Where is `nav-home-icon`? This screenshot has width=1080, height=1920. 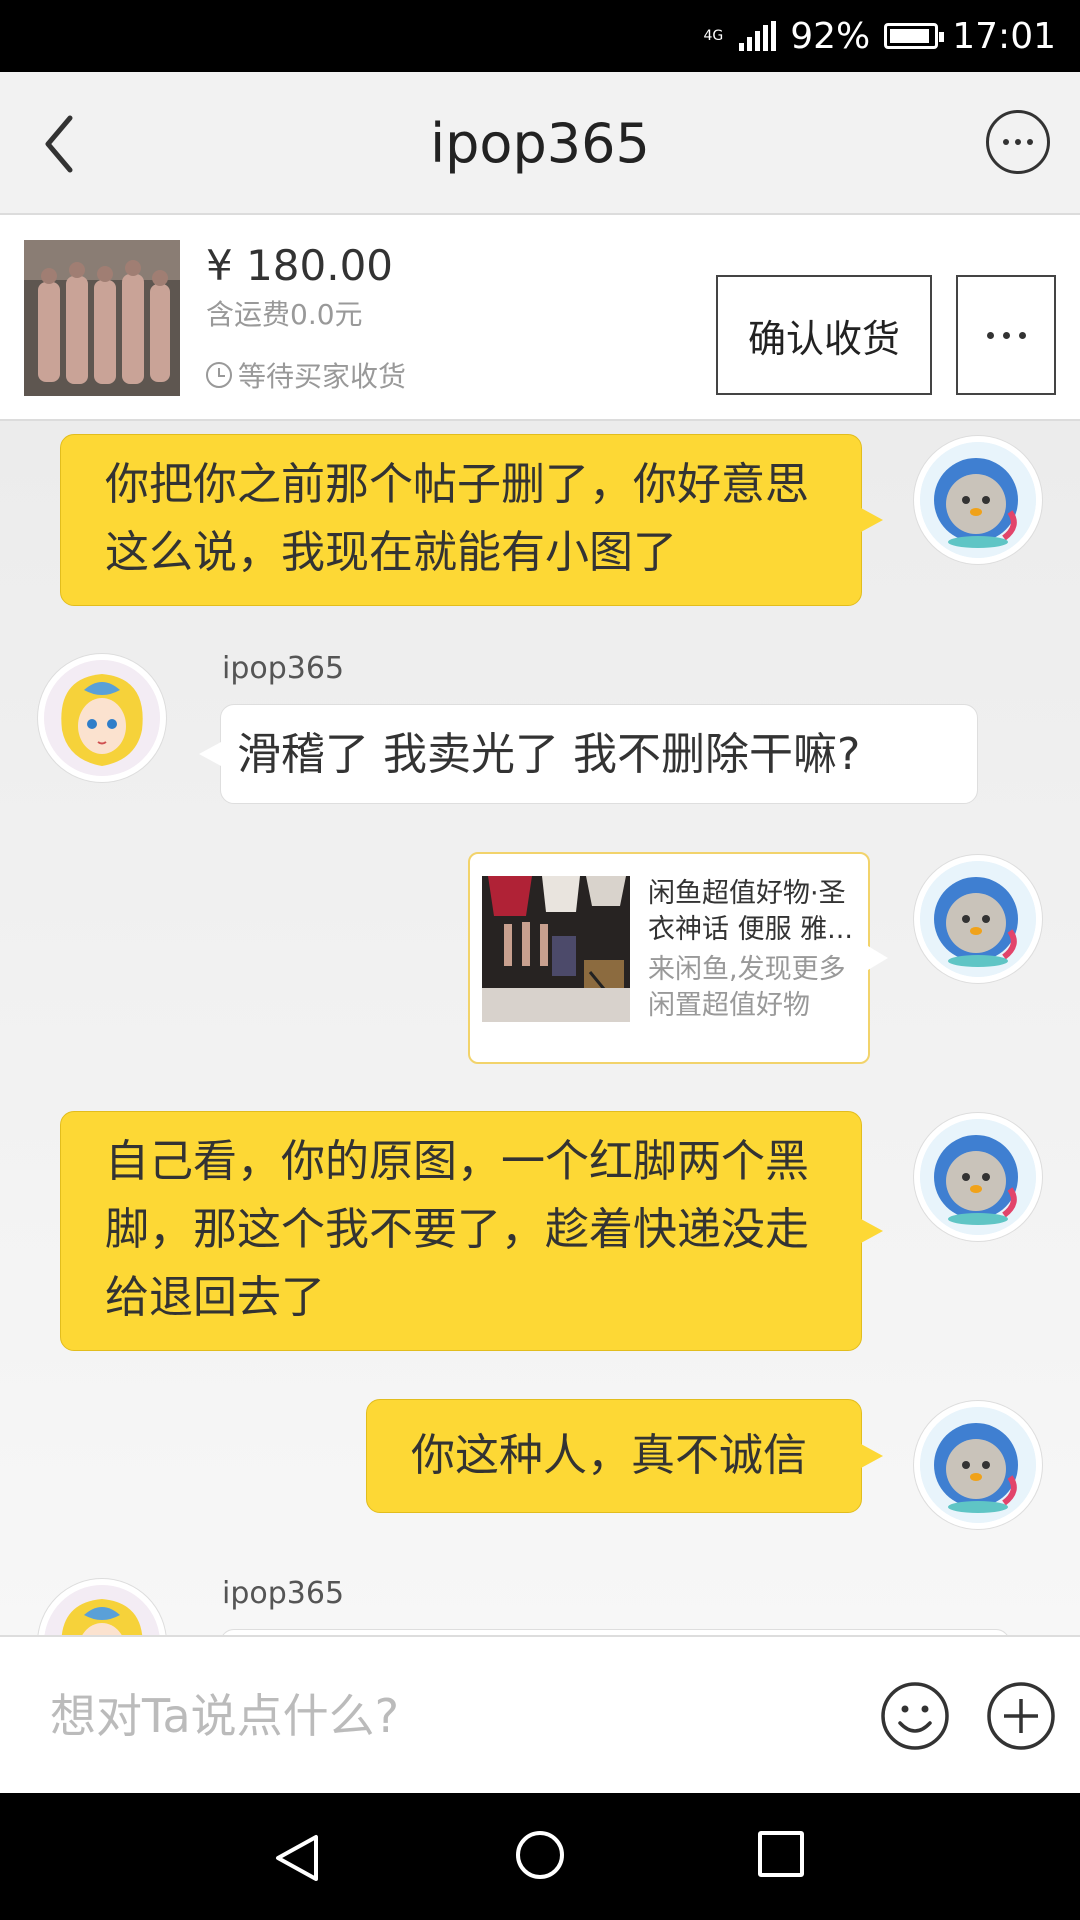
nav-home-icon is located at coordinates (540, 1855).